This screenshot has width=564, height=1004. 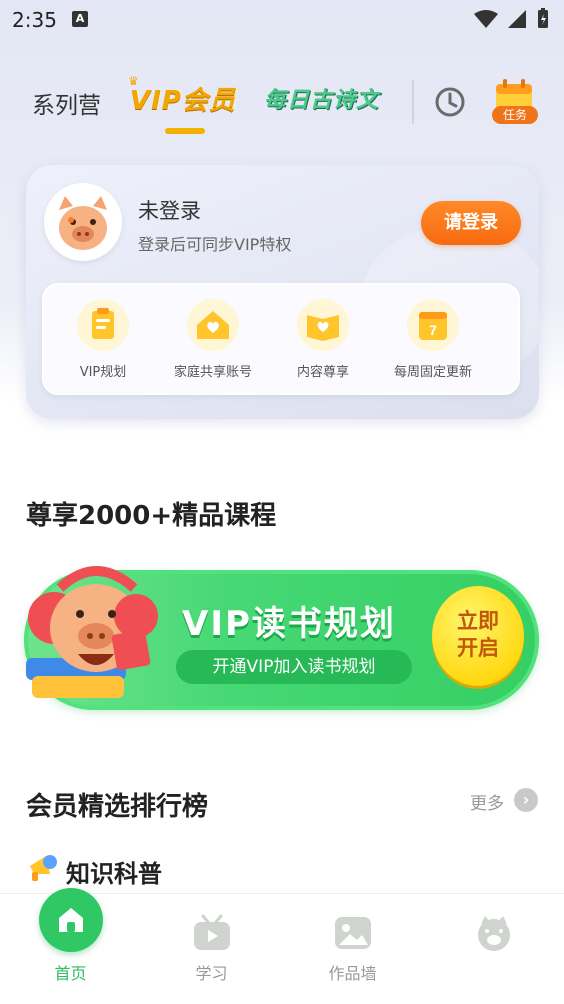 I want to click on banner-open-now-button: 立即 开启, so click(x=478, y=636).